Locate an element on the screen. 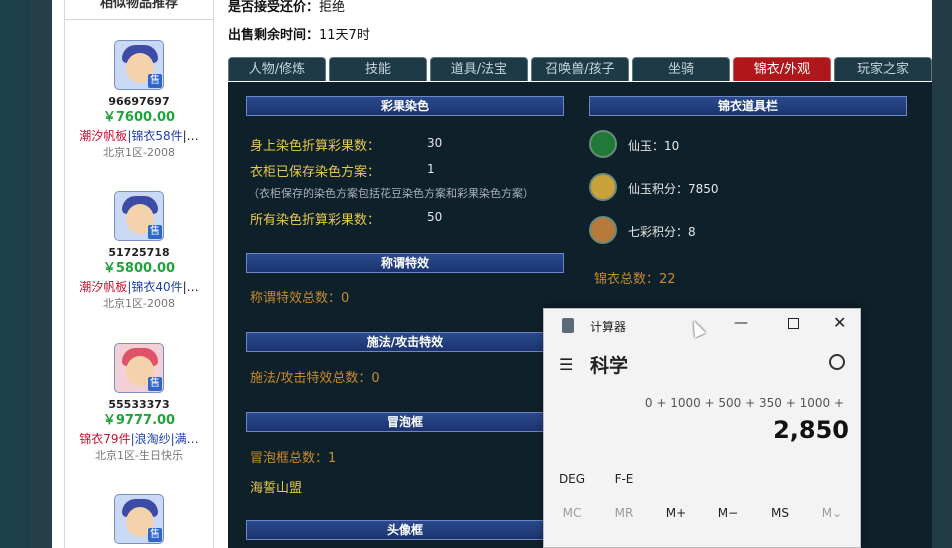 This screenshot has width=952, height=548. tab-mounts: 坐骑 is located at coordinates (681, 69).